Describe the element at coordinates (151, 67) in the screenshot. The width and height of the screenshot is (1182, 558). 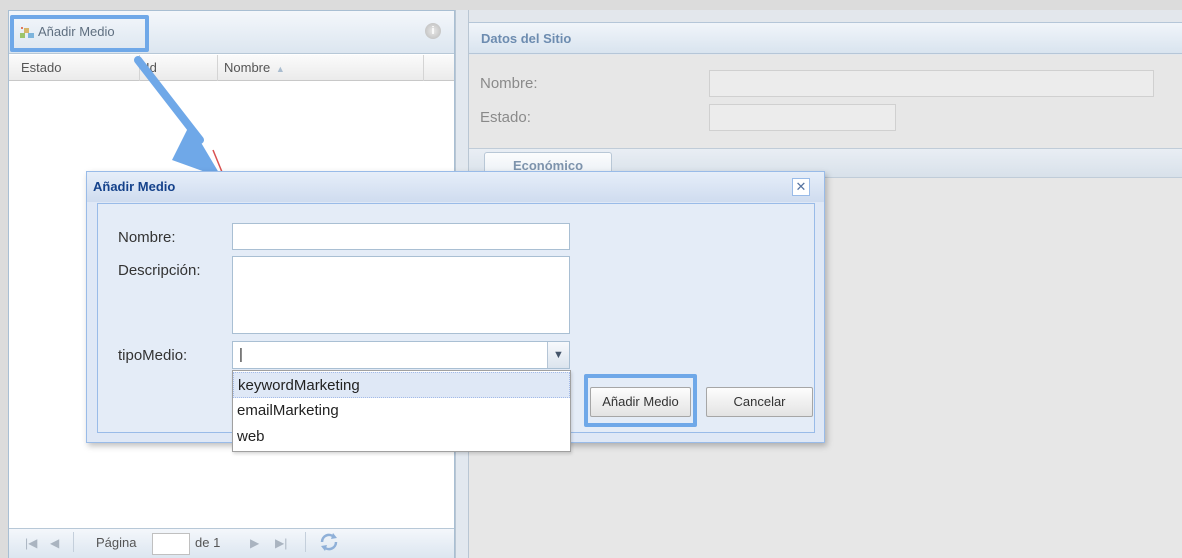
I see `column-header-label: Id` at that location.